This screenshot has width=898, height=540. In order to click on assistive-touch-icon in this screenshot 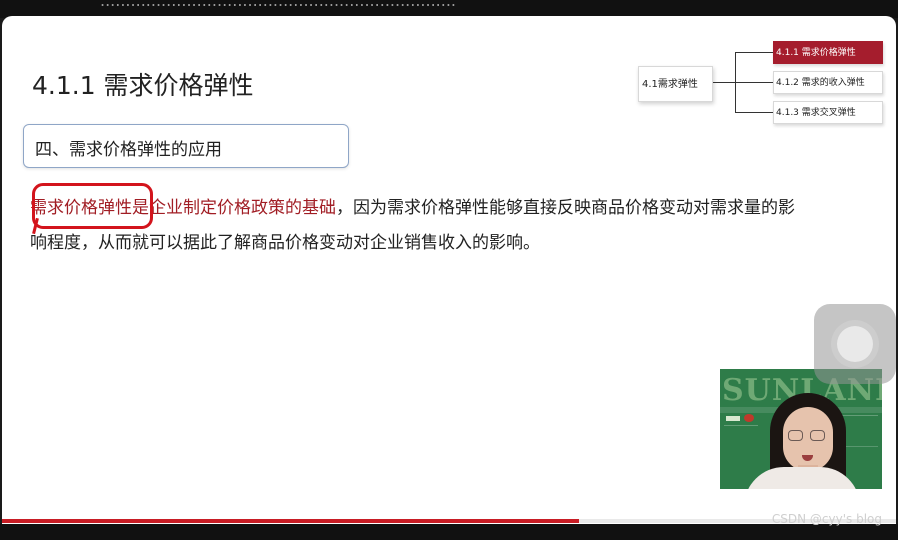, I will do `click(855, 344)`.